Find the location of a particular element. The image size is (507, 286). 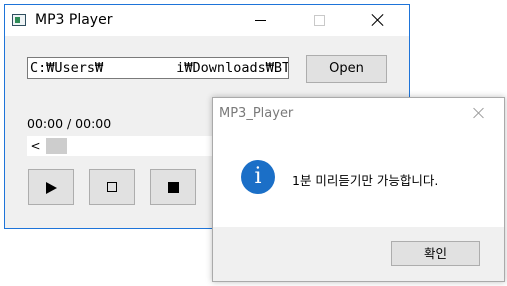

dialog-close-button is located at coordinates (479, 113).